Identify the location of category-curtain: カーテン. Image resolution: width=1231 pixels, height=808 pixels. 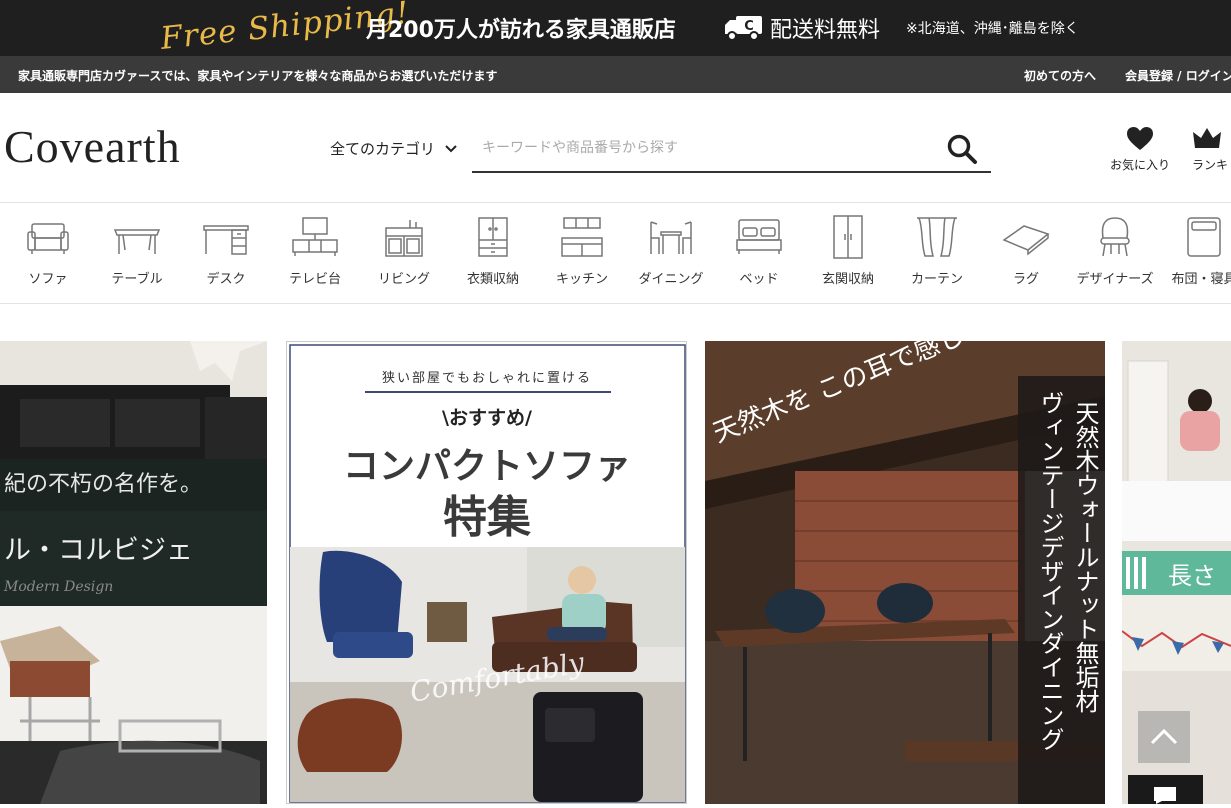
(937, 250).